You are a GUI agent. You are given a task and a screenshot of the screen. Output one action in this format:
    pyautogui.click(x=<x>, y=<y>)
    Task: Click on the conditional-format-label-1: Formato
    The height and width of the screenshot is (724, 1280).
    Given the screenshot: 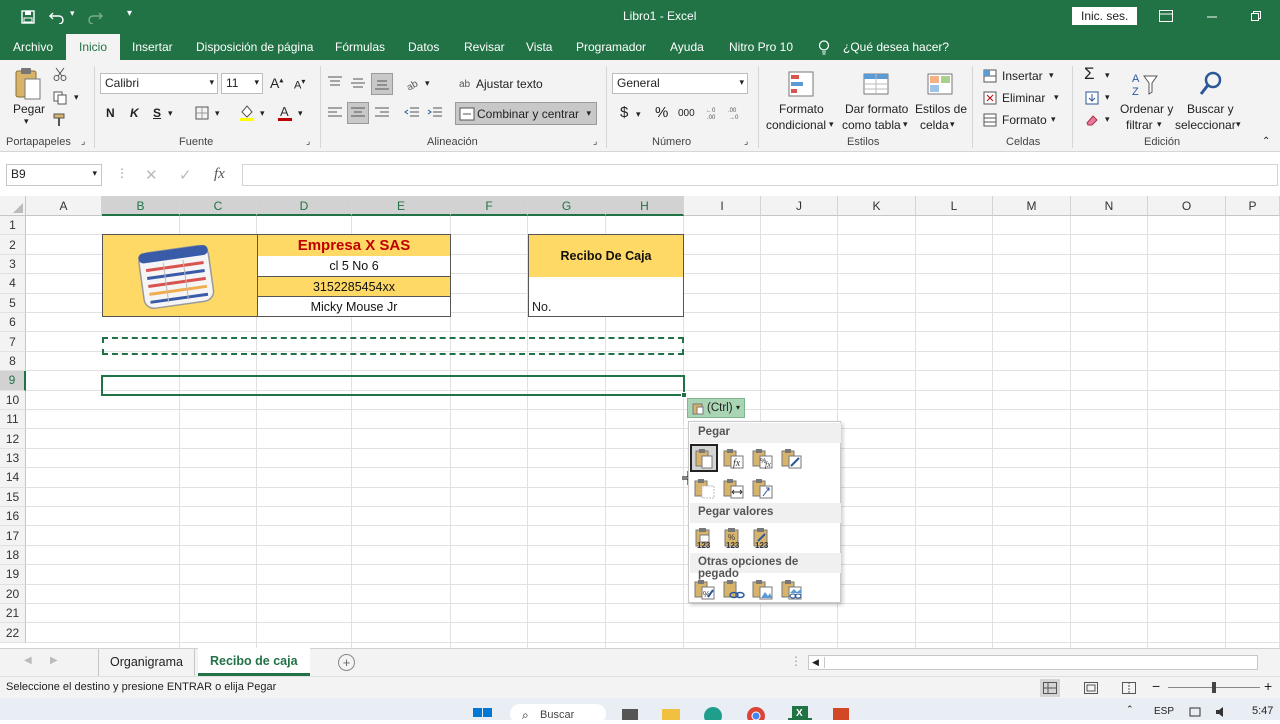 What is the action you would take?
    pyautogui.click(x=801, y=109)
    